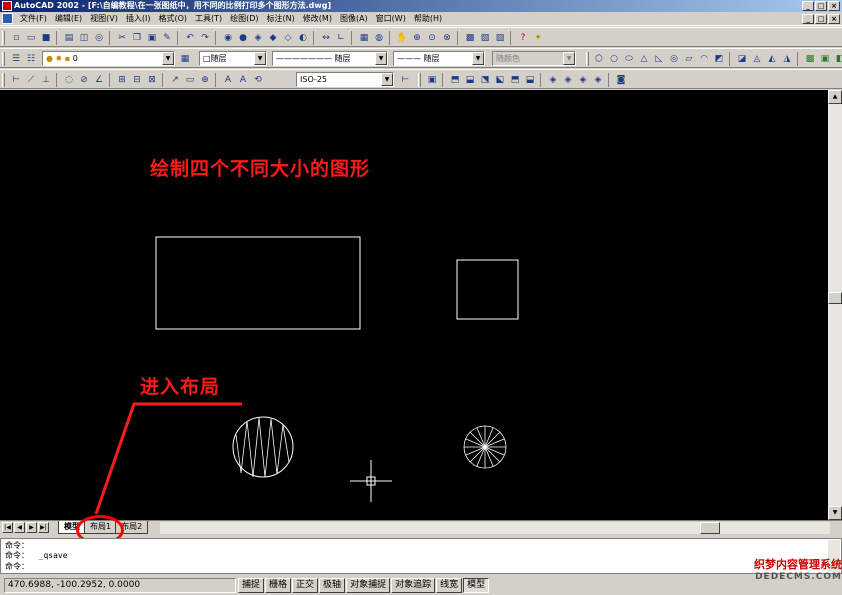 Image resolution: width=842 pixels, height=595 pixels. What do you see at coordinates (417, 38) in the screenshot?
I see `zoom-realtime-icon: ⊕` at bounding box center [417, 38].